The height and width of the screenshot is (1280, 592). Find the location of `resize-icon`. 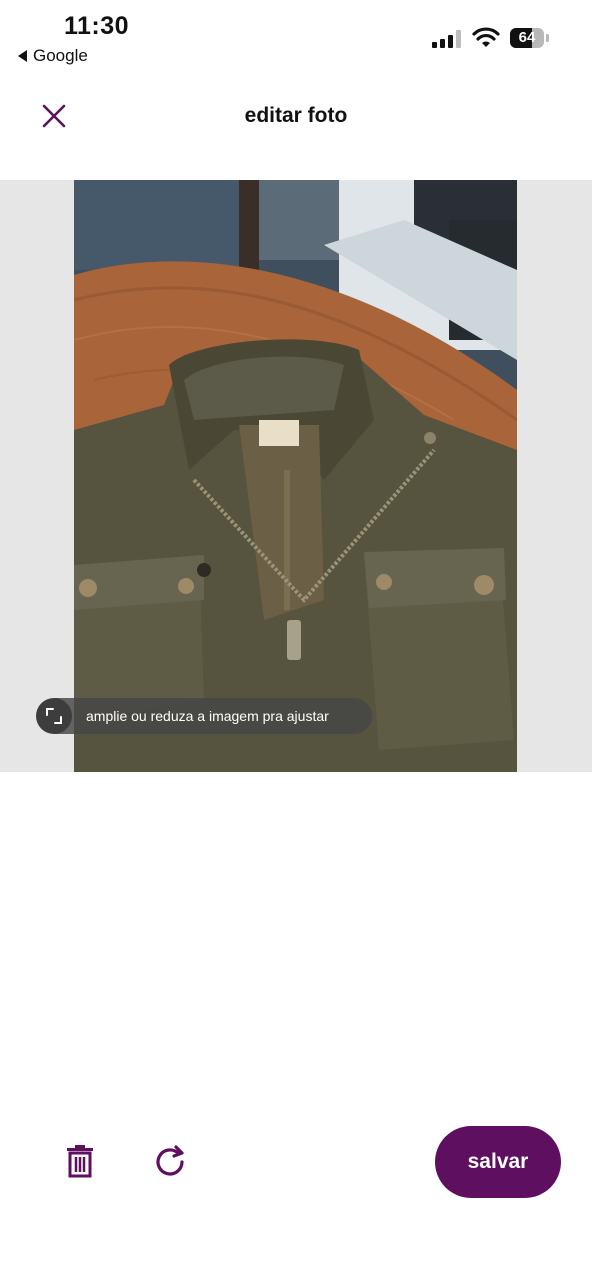

resize-icon is located at coordinates (54, 716).